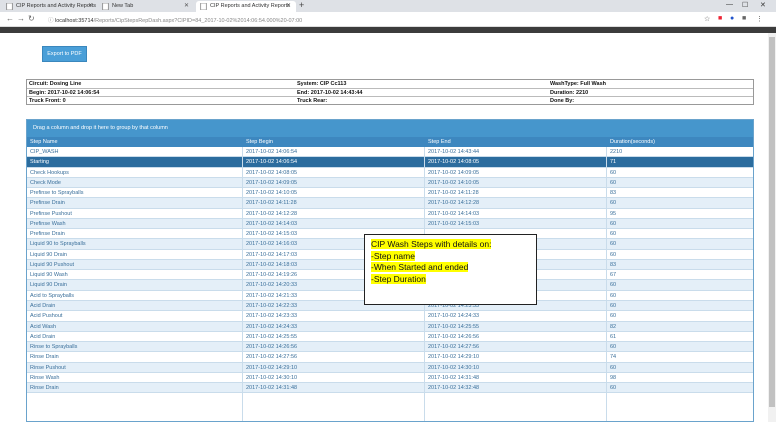 The image size is (776, 422). I want to click on column-header-step-end: Step End, so click(439, 142).